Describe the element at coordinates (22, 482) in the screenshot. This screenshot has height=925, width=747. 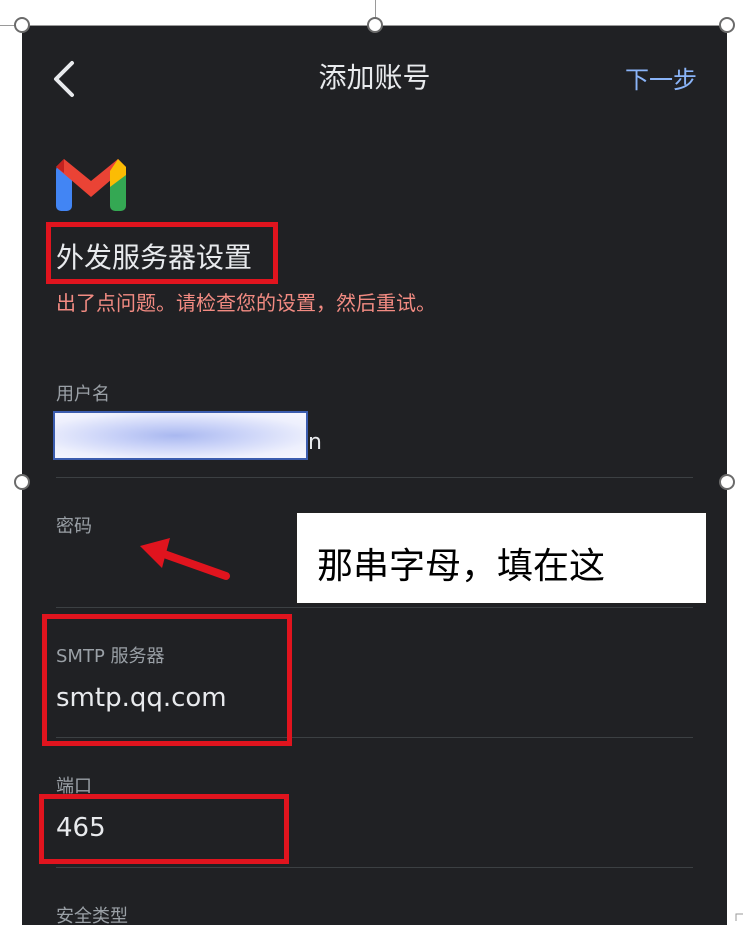
I see `resize-handle-middle-left` at that location.